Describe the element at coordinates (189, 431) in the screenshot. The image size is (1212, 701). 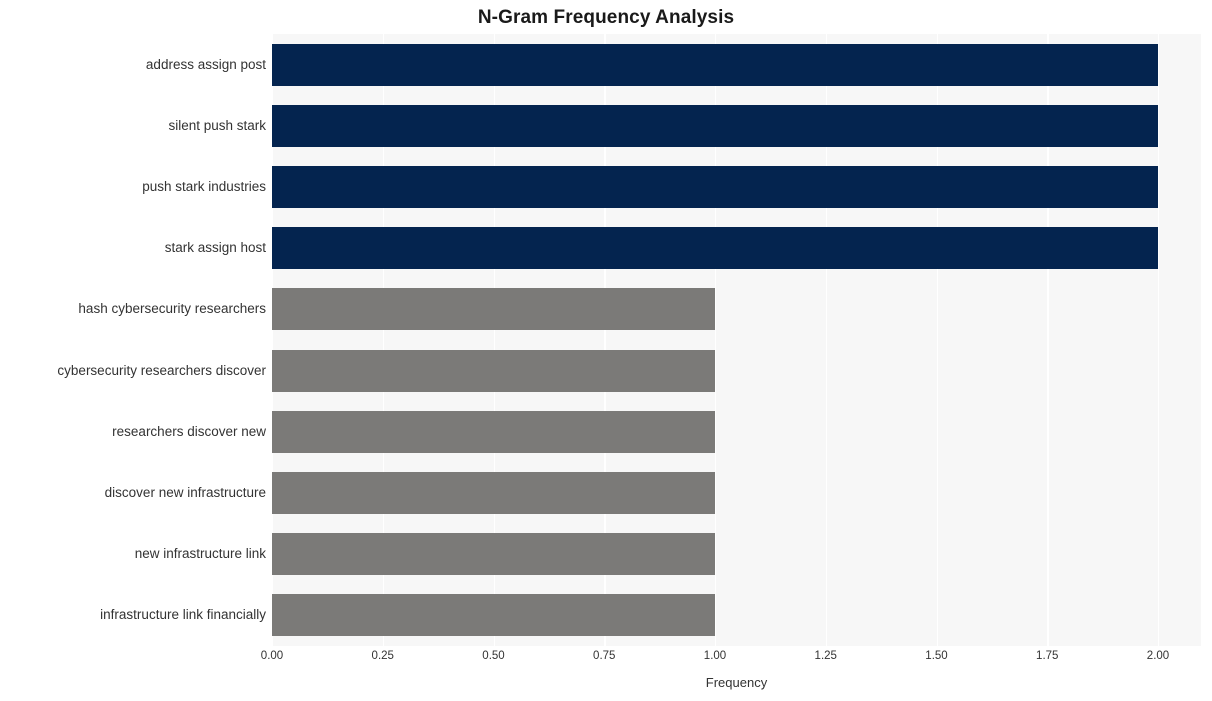
I see `y-axis-tick-label: researchers discover new` at that location.